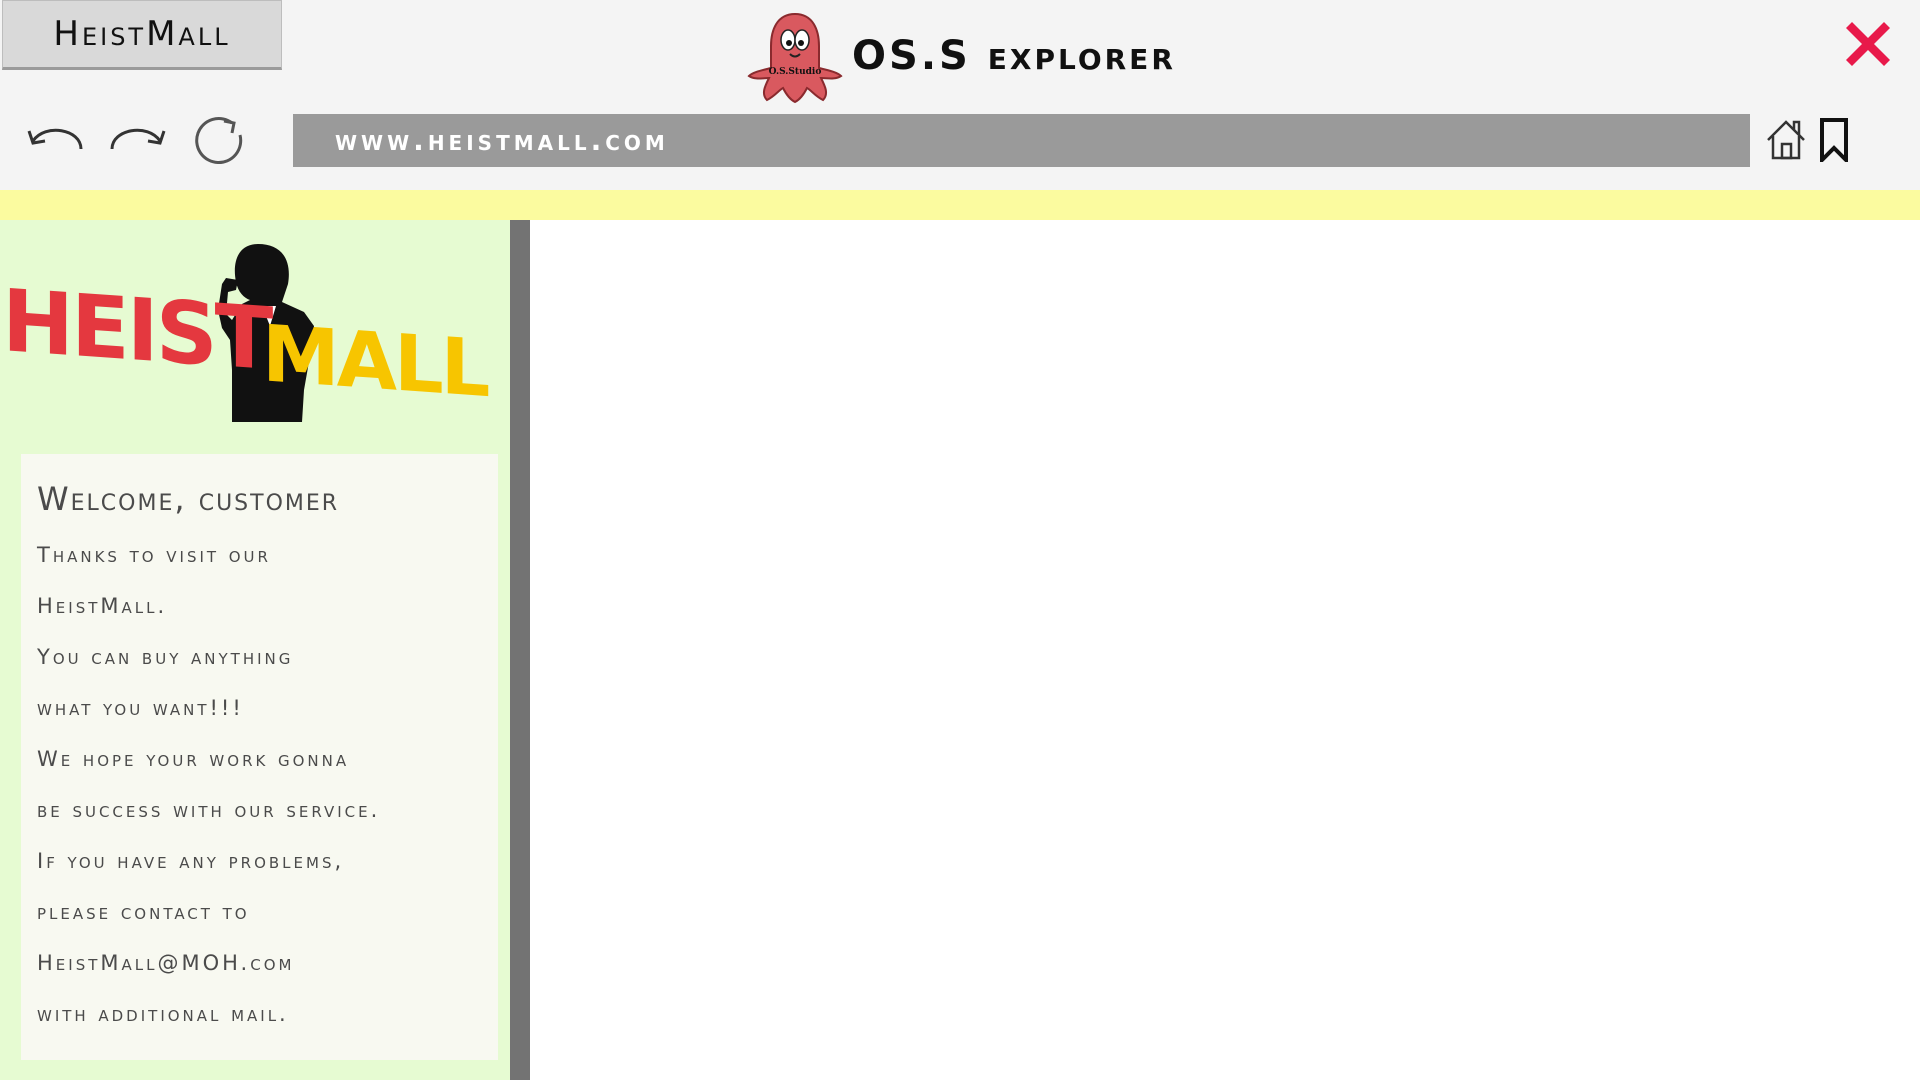 This screenshot has width=1920, height=1080. What do you see at coordinates (375, 362) in the screenshot?
I see `logo-mall-text: MALL` at bounding box center [375, 362].